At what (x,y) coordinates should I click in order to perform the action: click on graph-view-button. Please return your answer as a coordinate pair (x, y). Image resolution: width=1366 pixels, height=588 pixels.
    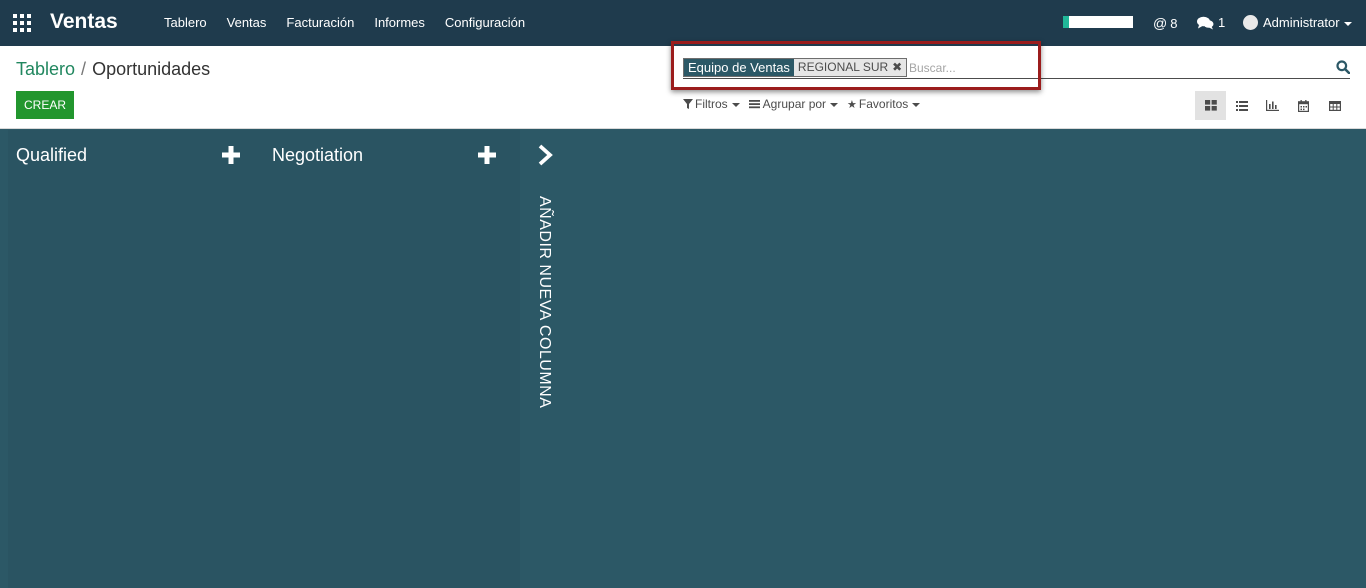
    Looking at the image, I should click on (1272, 105).